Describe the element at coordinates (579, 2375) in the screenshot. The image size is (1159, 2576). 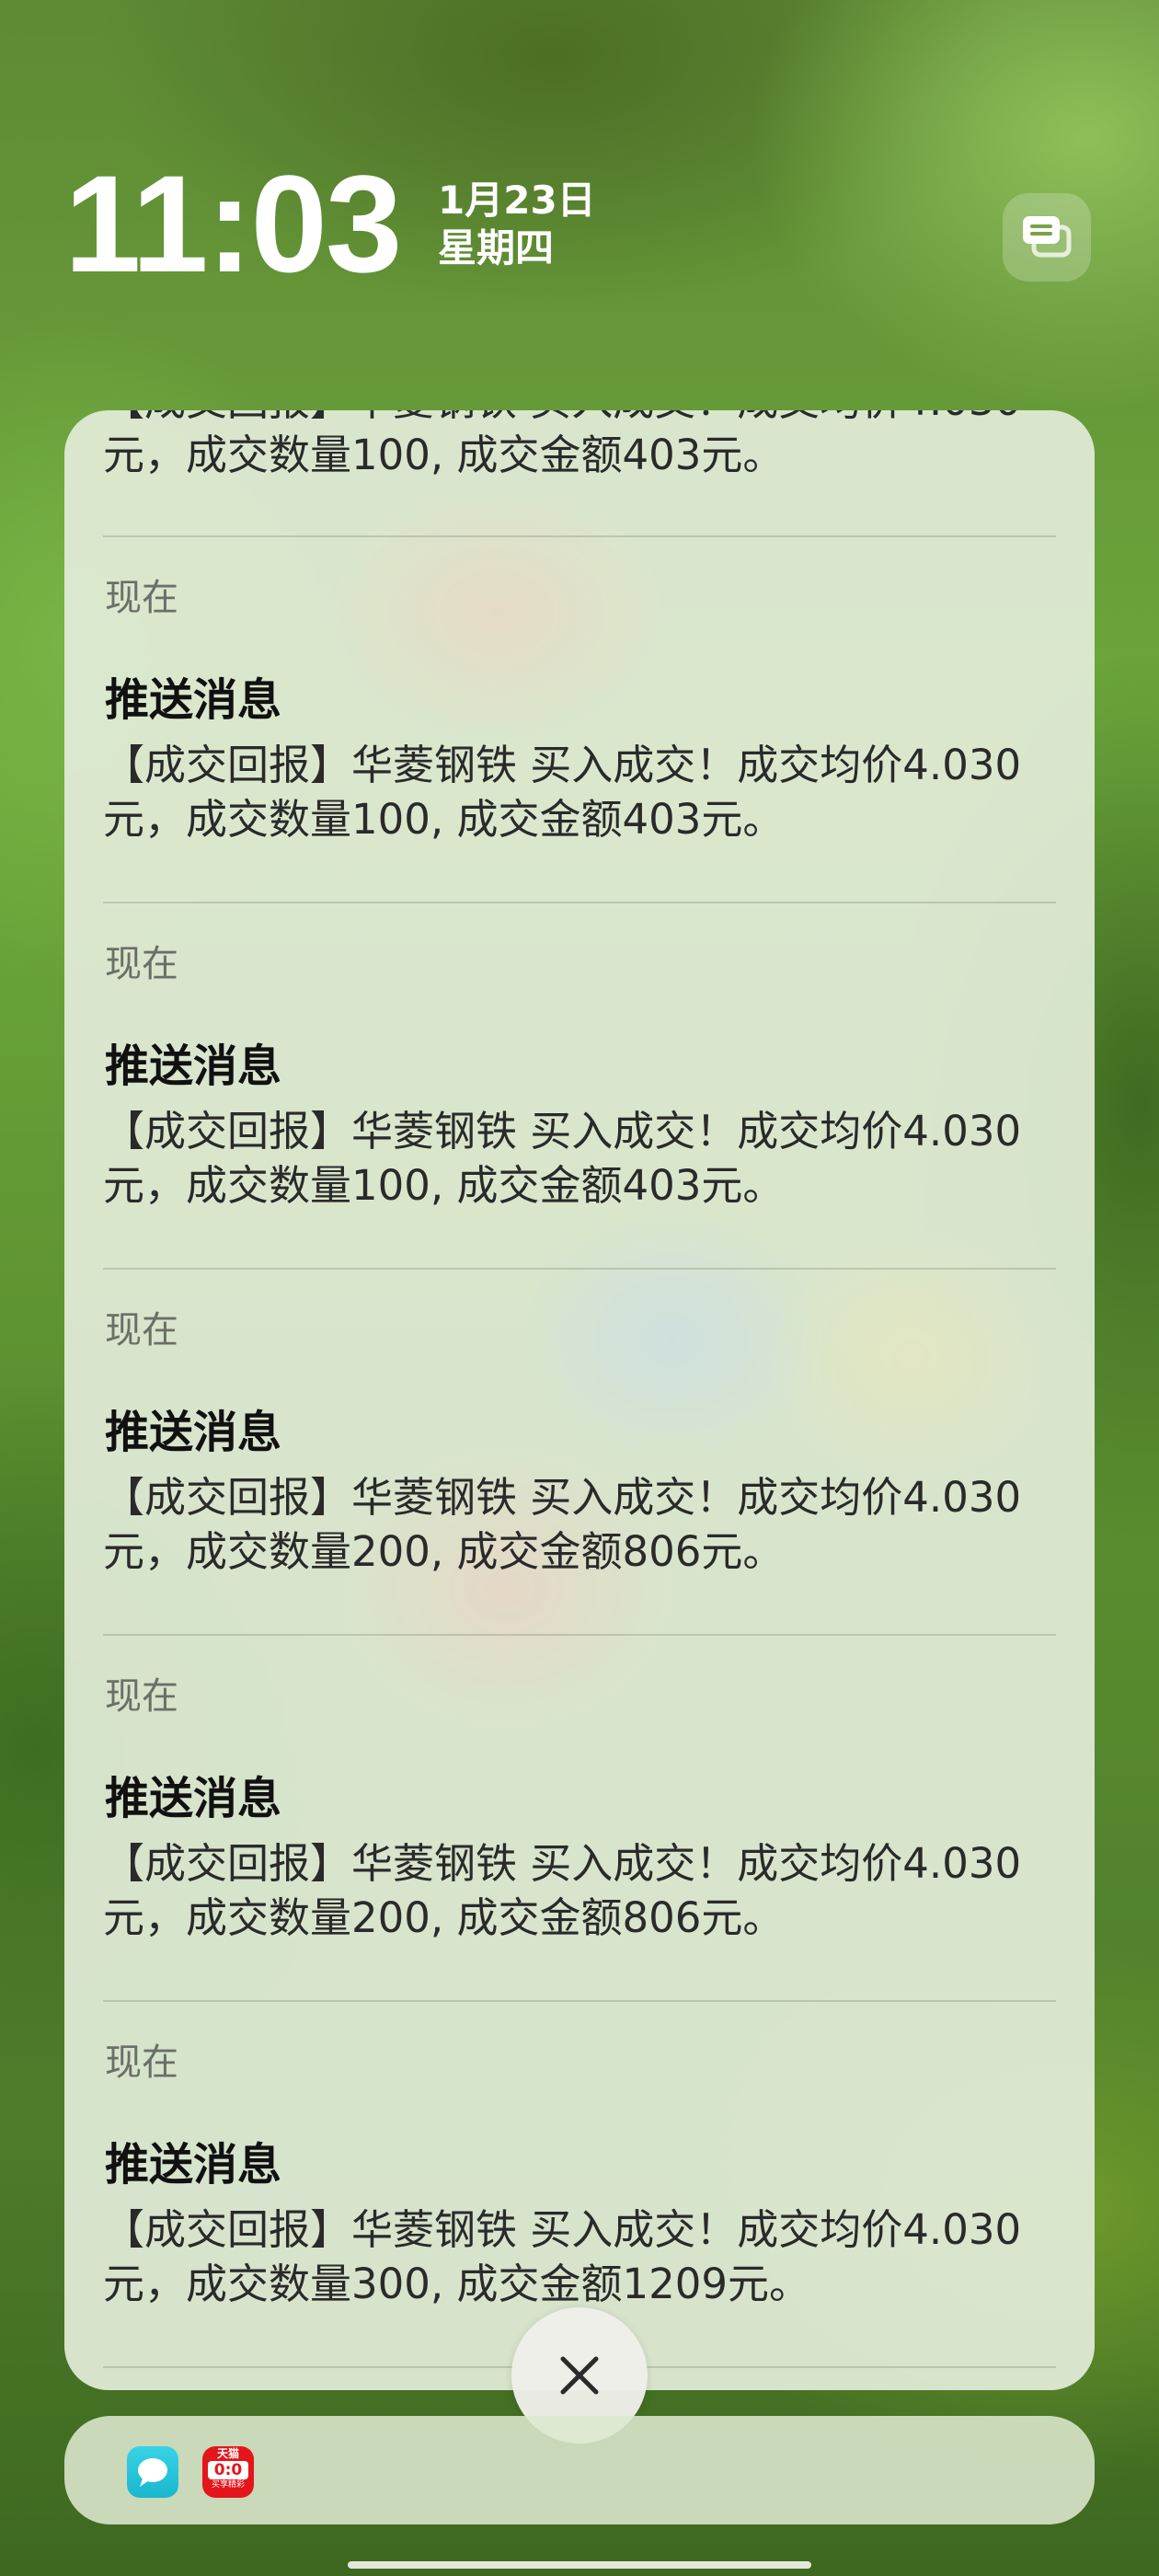
I see `close-icon` at that location.